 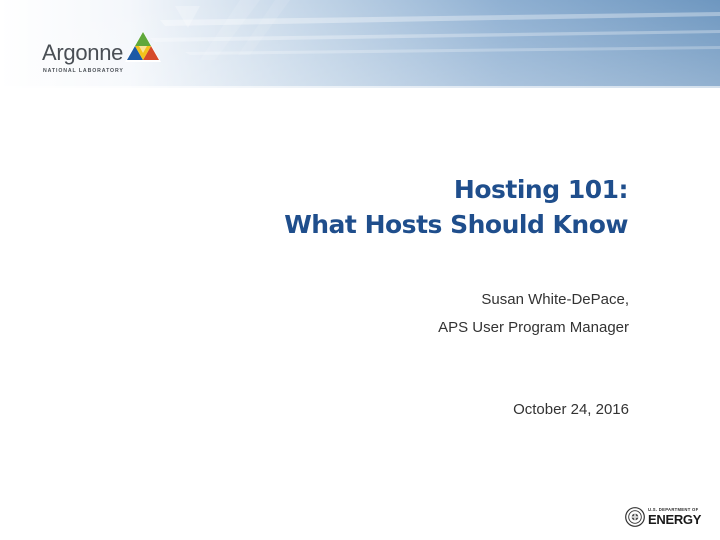 What do you see at coordinates (456, 224) in the screenshot?
I see `title-line-2: What Hosts Should Know` at bounding box center [456, 224].